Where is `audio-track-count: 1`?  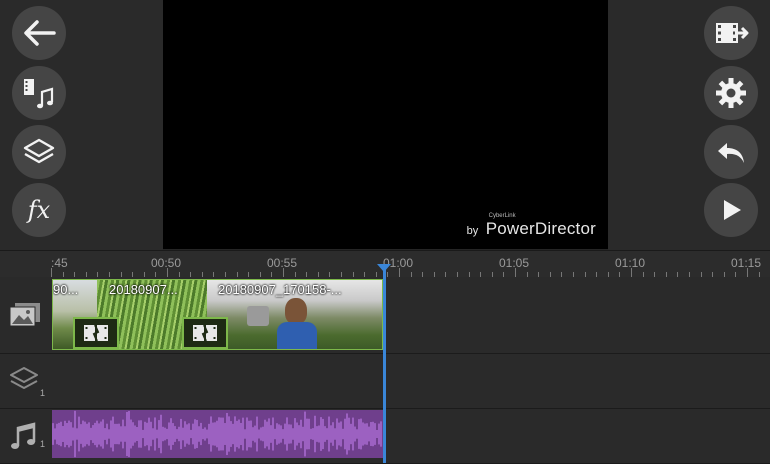 audio-track-count: 1 is located at coordinates (43, 444).